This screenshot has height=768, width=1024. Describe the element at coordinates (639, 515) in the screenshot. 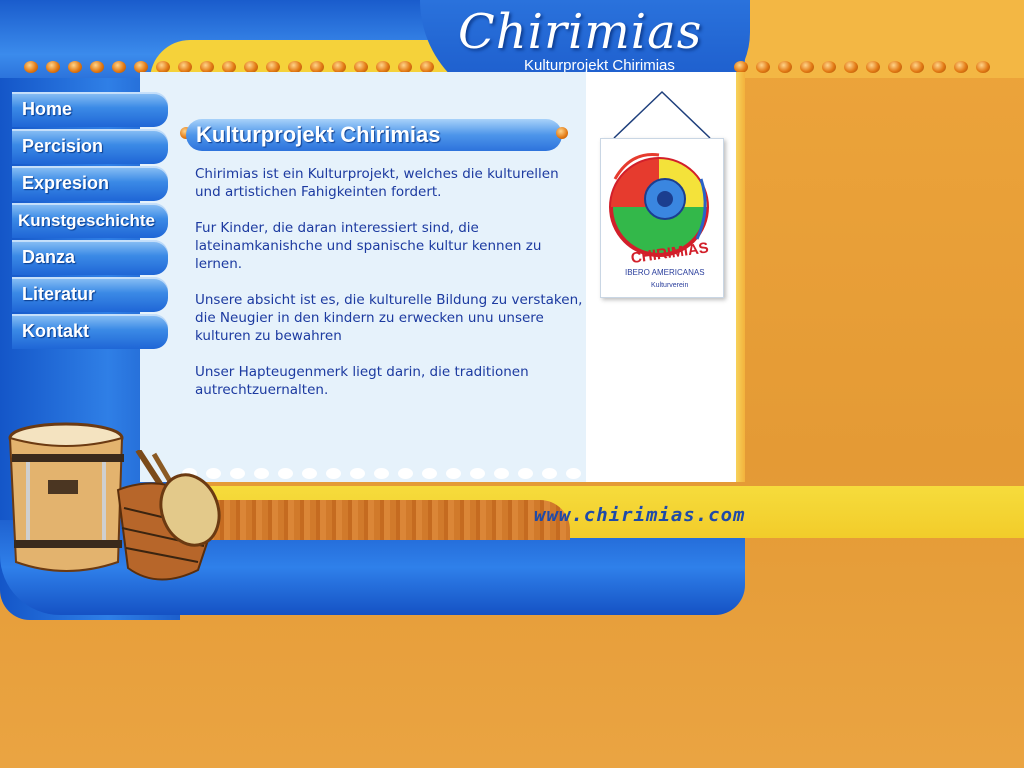

I see `site-url-link: www.chirimias.com` at that location.